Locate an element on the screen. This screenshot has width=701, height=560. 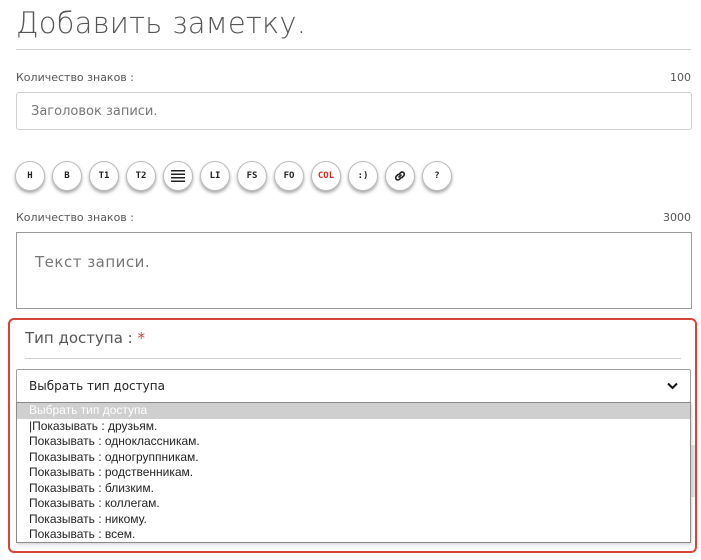
align-button is located at coordinates (178, 176).